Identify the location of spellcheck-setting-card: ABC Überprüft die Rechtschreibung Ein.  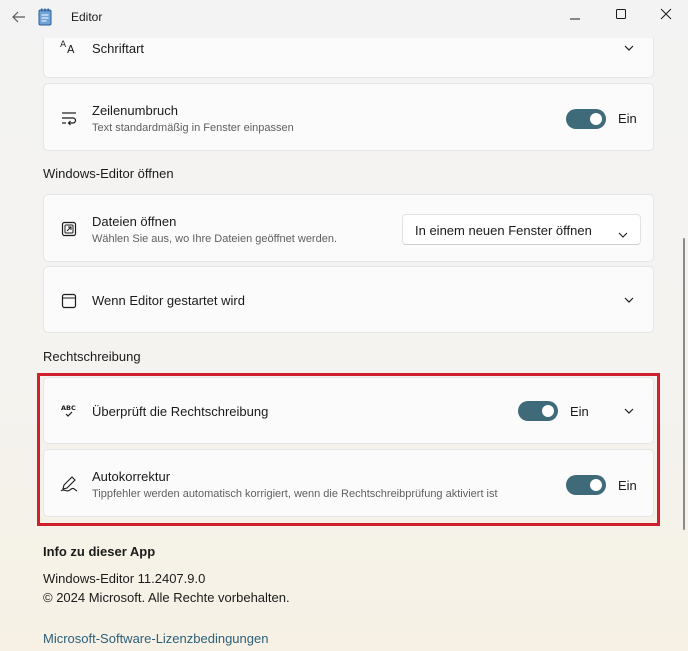
(348, 410).